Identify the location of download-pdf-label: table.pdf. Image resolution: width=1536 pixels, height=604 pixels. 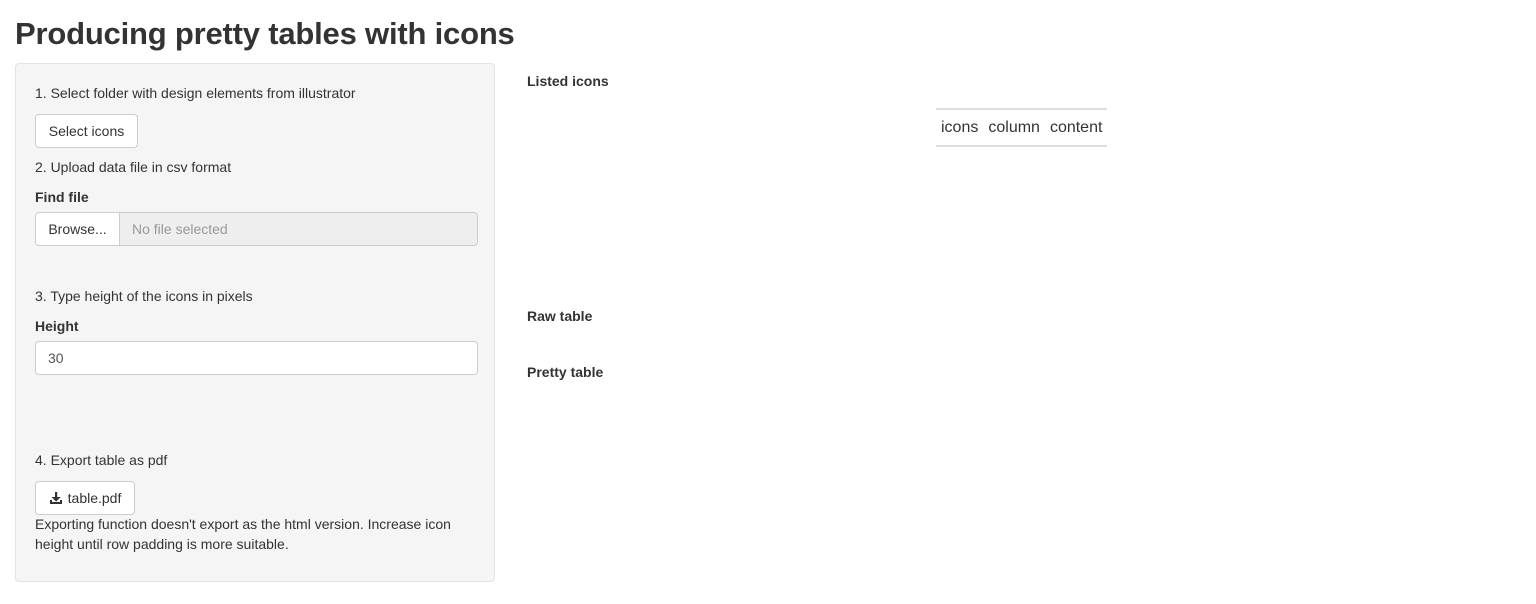
(94, 498).